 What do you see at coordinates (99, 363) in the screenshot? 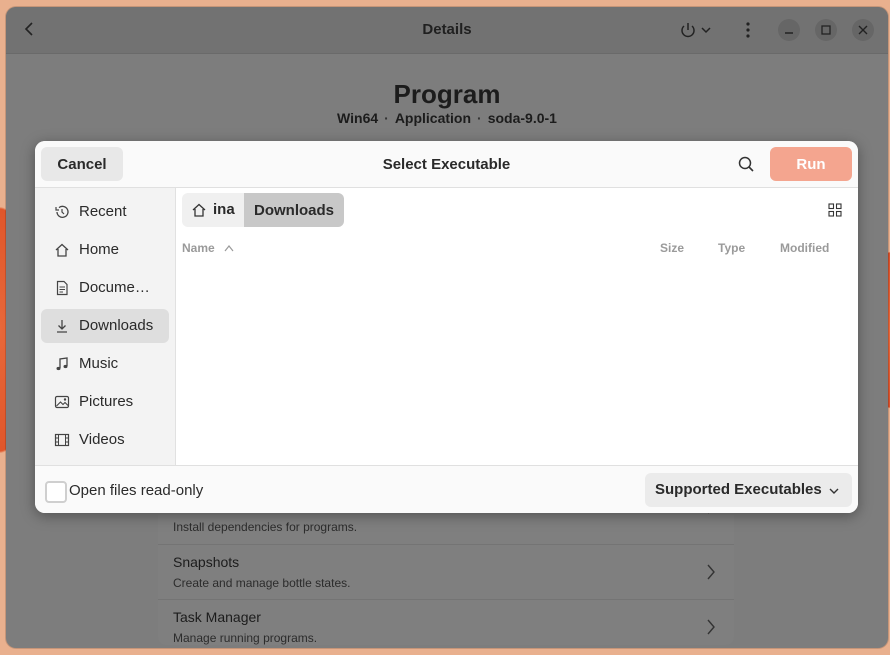
I see `sidebar-item-label: Music` at bounding box center [99, 363].